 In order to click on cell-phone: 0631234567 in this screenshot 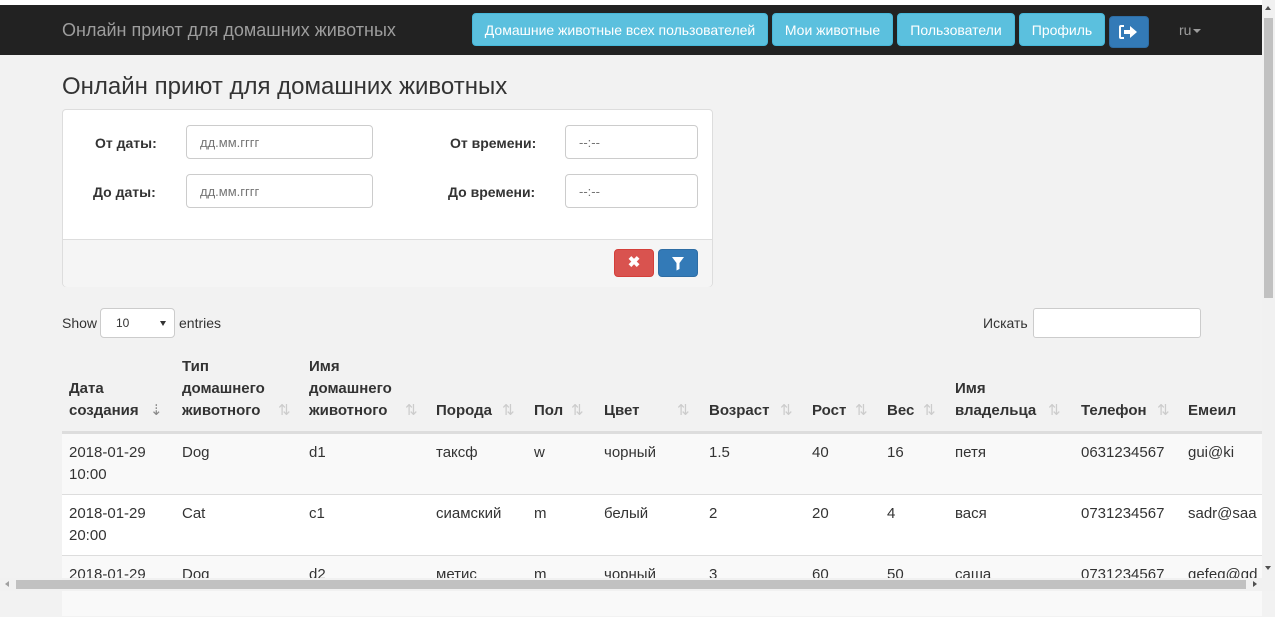, I will do `click(1123, 452)`.